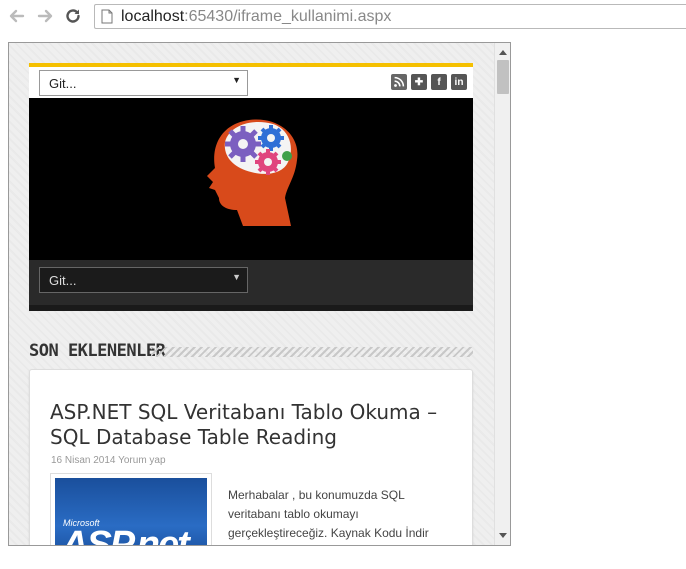 This screenshot has height=569, width=686. Describe the element at coordinates (252, 172) in the screenshot. I see `brain-gears-logo` at that location.